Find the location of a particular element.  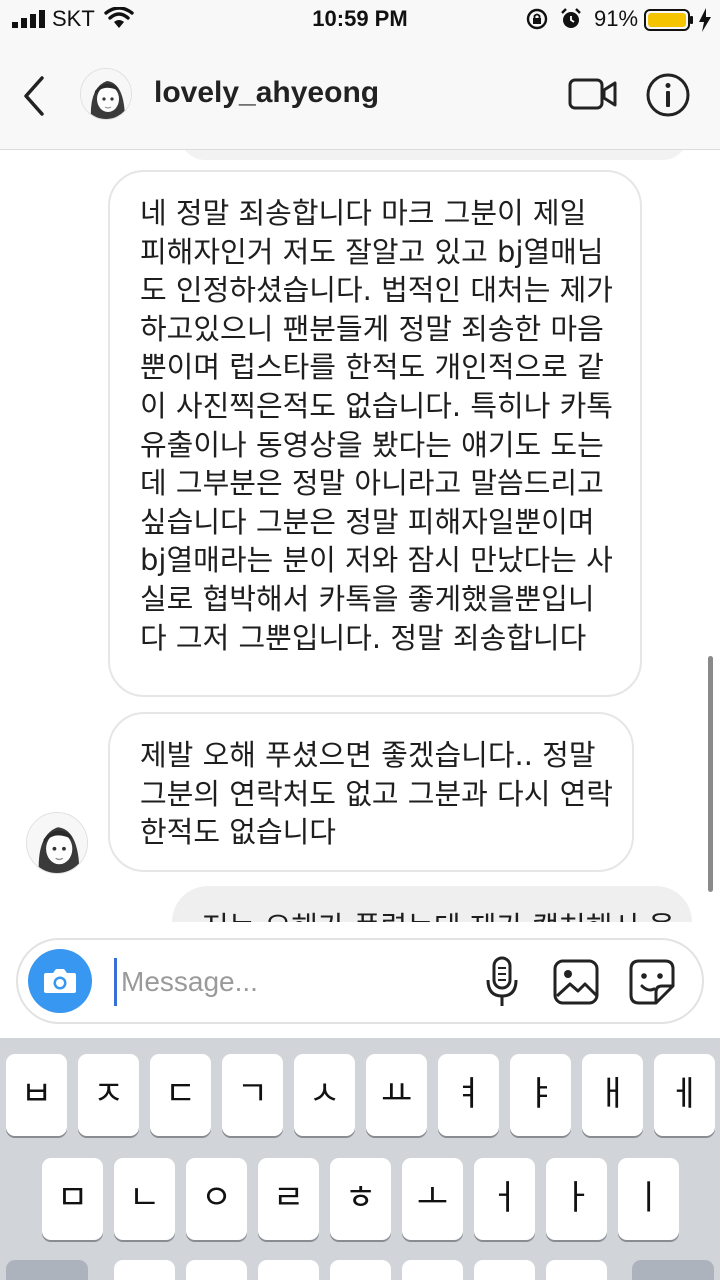

camera-icon is located at coordinates (60, 981).